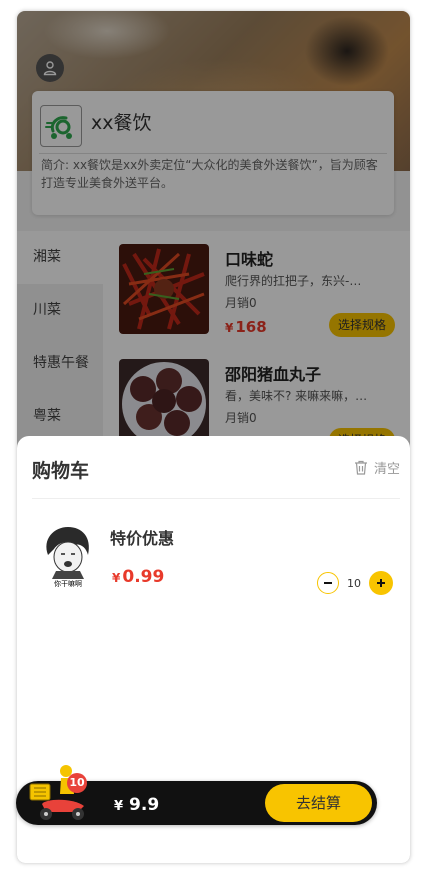  I want to click on image-caption: 你干嘛啊, so click(68, 583).